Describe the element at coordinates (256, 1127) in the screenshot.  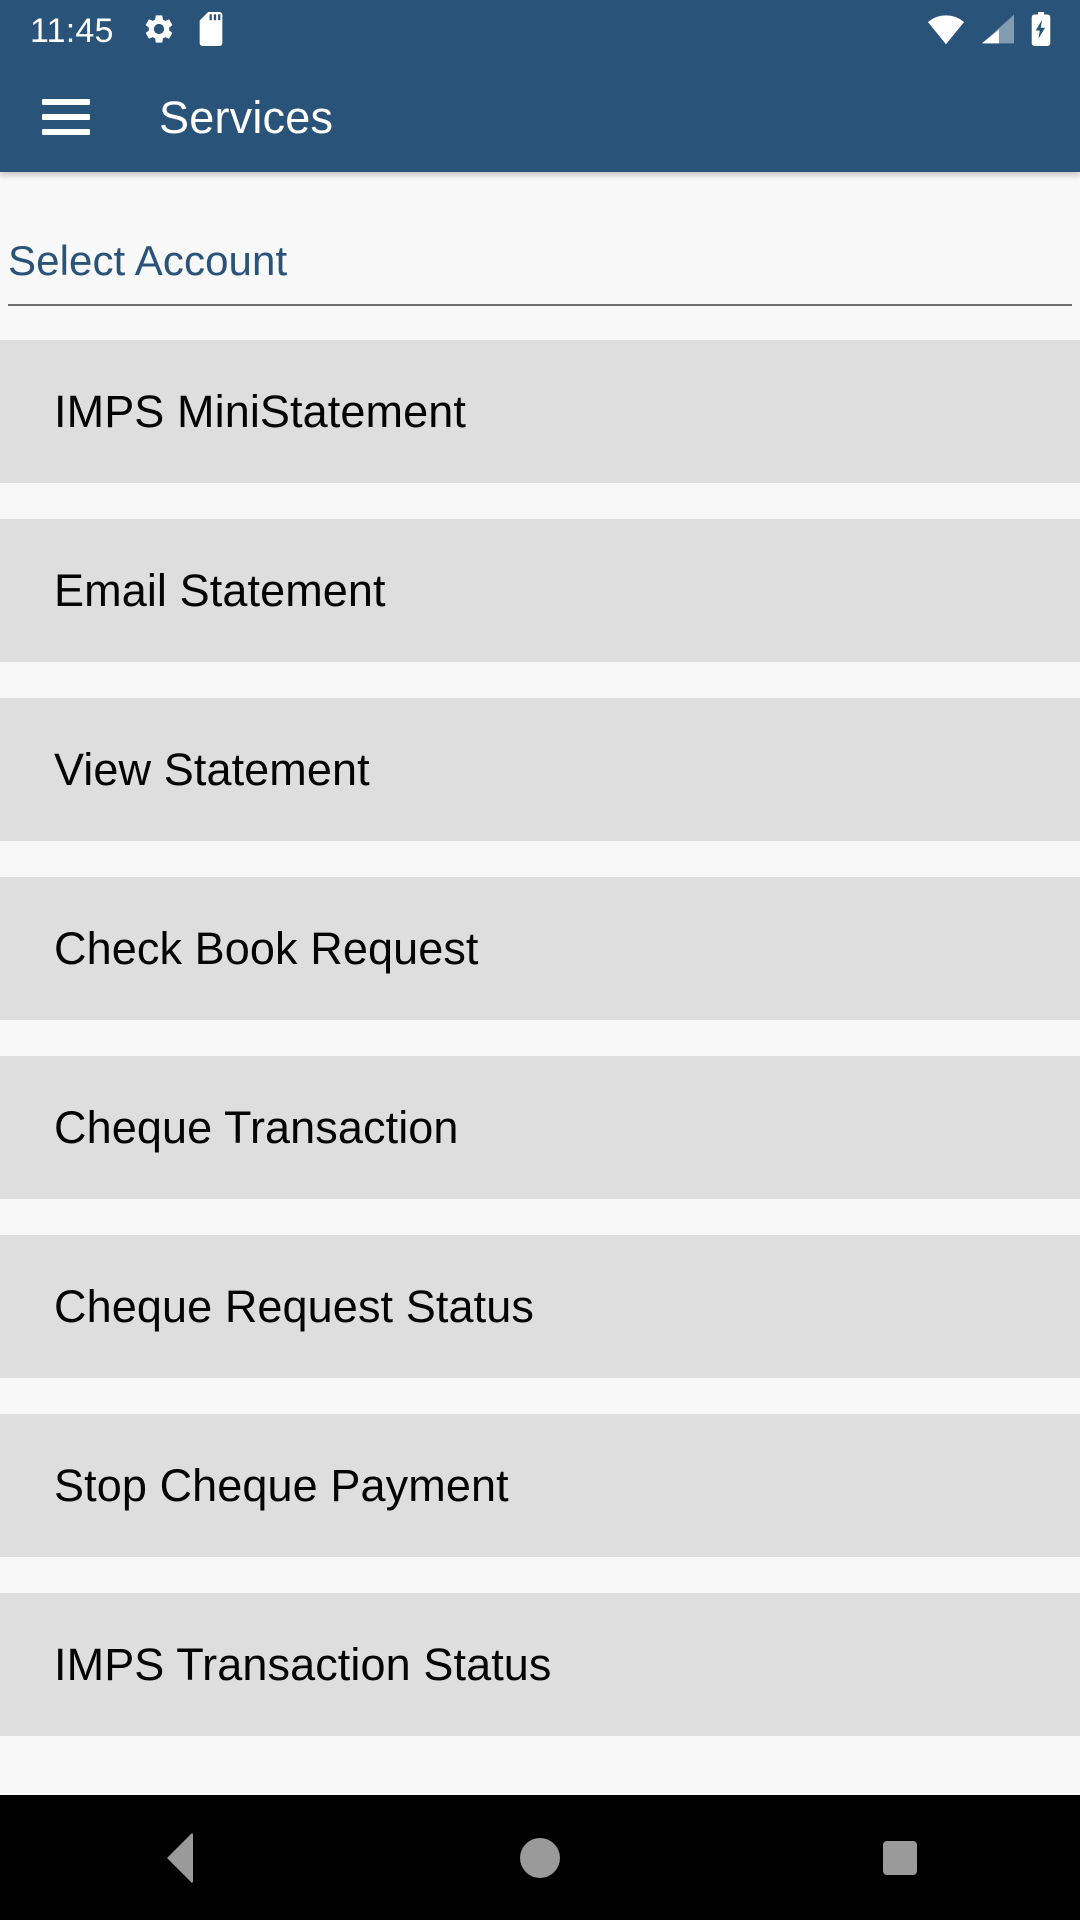
I see `list-item-label: Cheque Transaction` at that location.